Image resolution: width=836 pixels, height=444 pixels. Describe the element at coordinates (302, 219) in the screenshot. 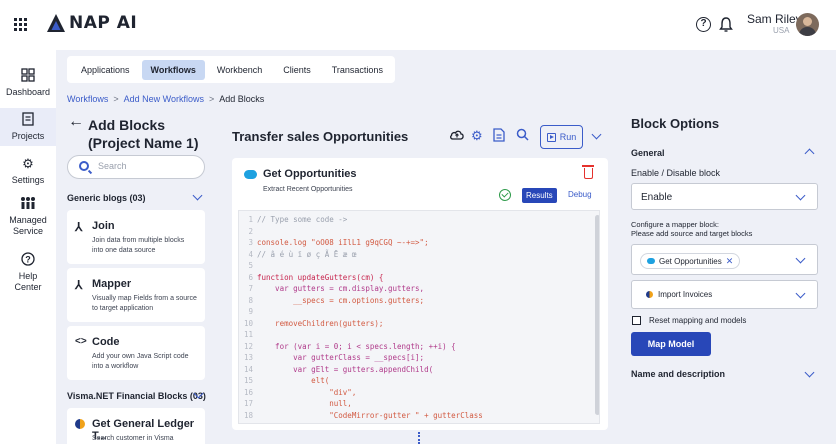

I see `code-text: // Type some code ->` at that location.